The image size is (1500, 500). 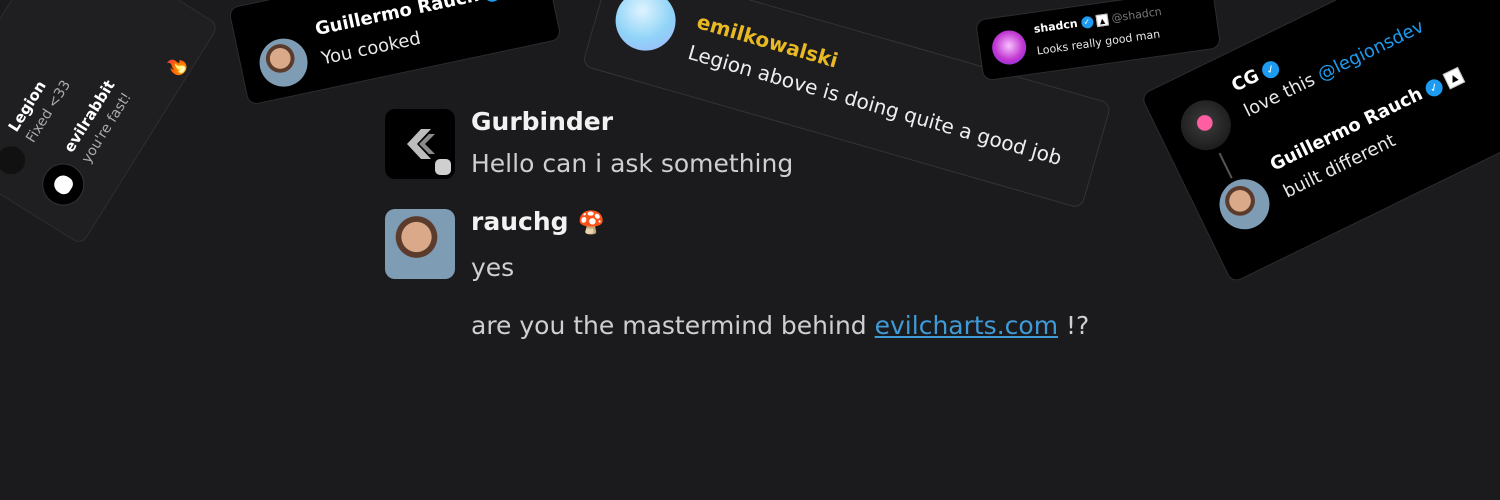 What do you see at coordinates (591, 223) in the screenshot?
I see `mushroom-emoji-icon: 🍄` at bounding box center [591, 223].